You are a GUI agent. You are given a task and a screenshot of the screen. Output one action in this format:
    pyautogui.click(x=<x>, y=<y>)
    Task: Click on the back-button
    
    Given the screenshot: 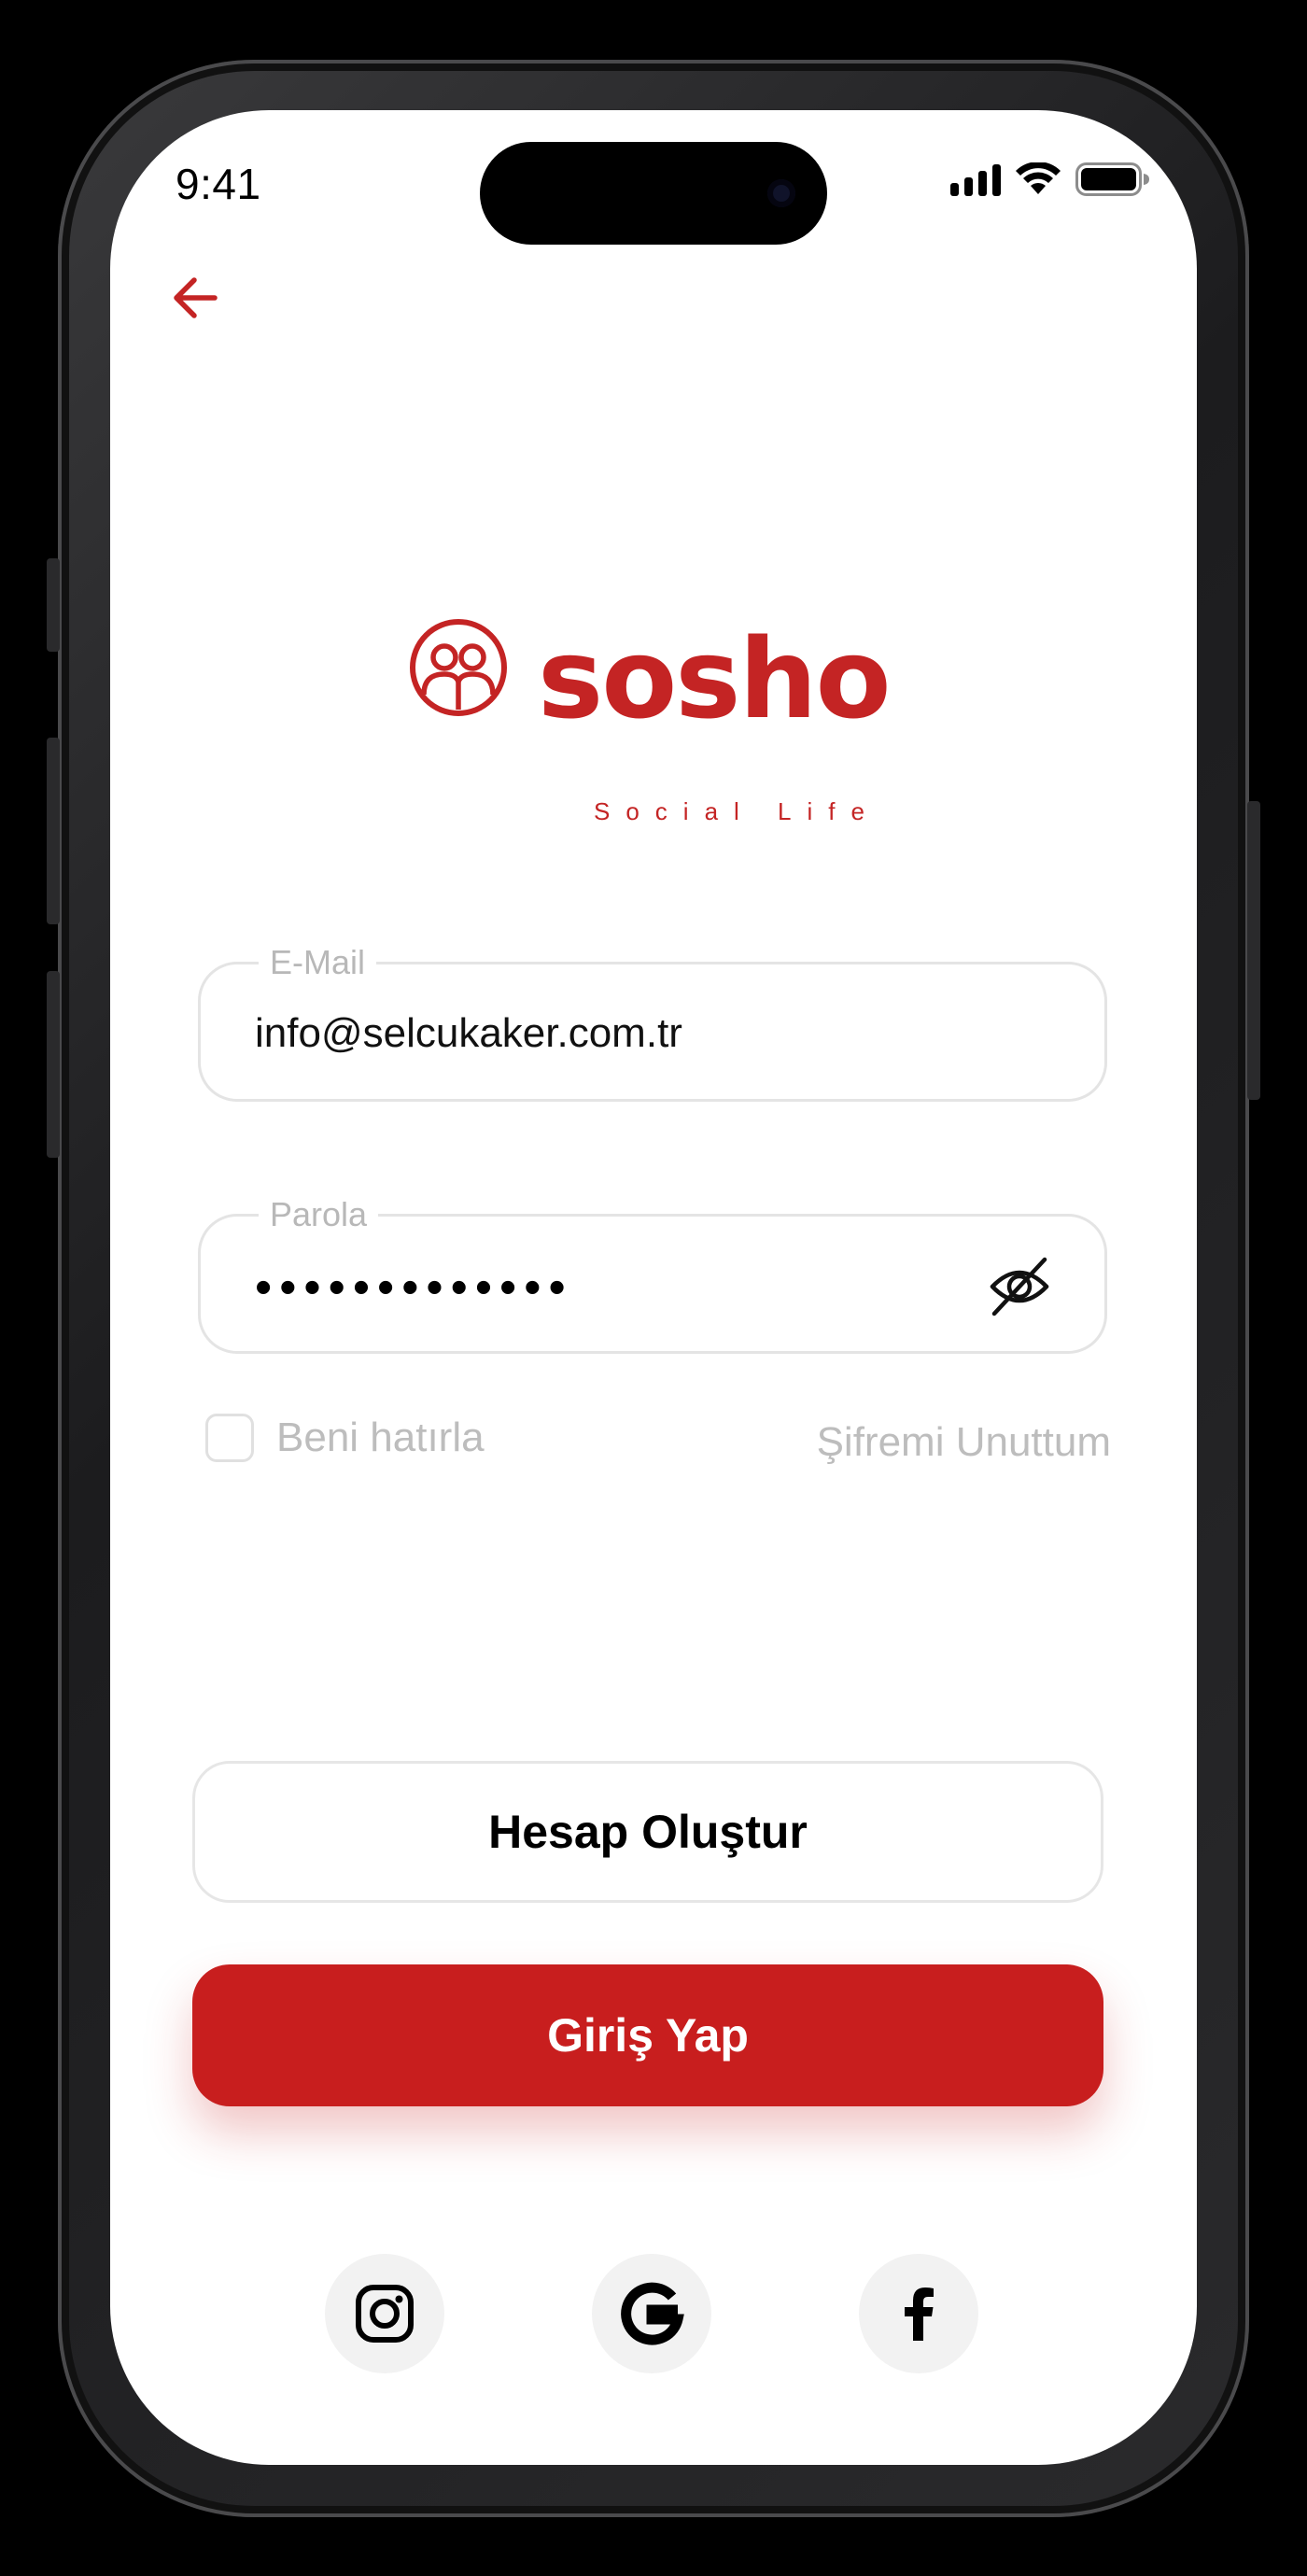 What is the action you would take?
    pyautogui.click(x=197, y=298)
    